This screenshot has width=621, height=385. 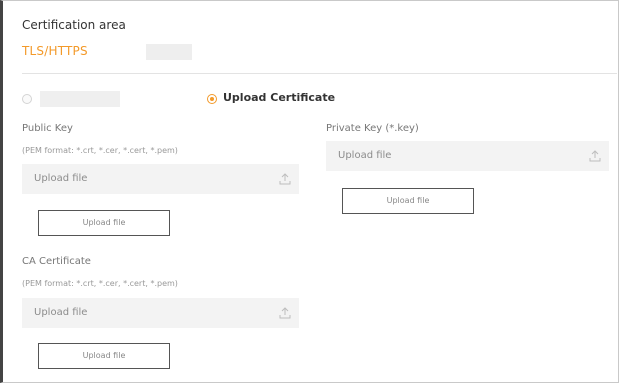 I want to click on radio-upload-certificate-label: Upload Certificate, so click(x=279, y=97).